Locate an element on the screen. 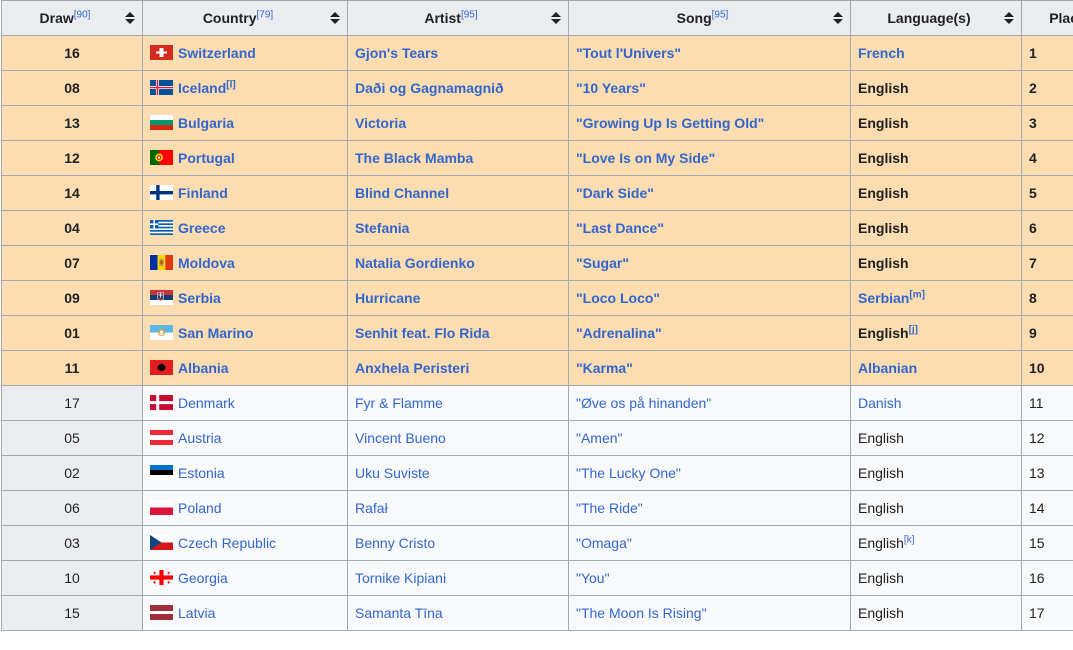 The image size is (1073, 650). artist-link: The Black Mamba is located at coordinates (414, 158).